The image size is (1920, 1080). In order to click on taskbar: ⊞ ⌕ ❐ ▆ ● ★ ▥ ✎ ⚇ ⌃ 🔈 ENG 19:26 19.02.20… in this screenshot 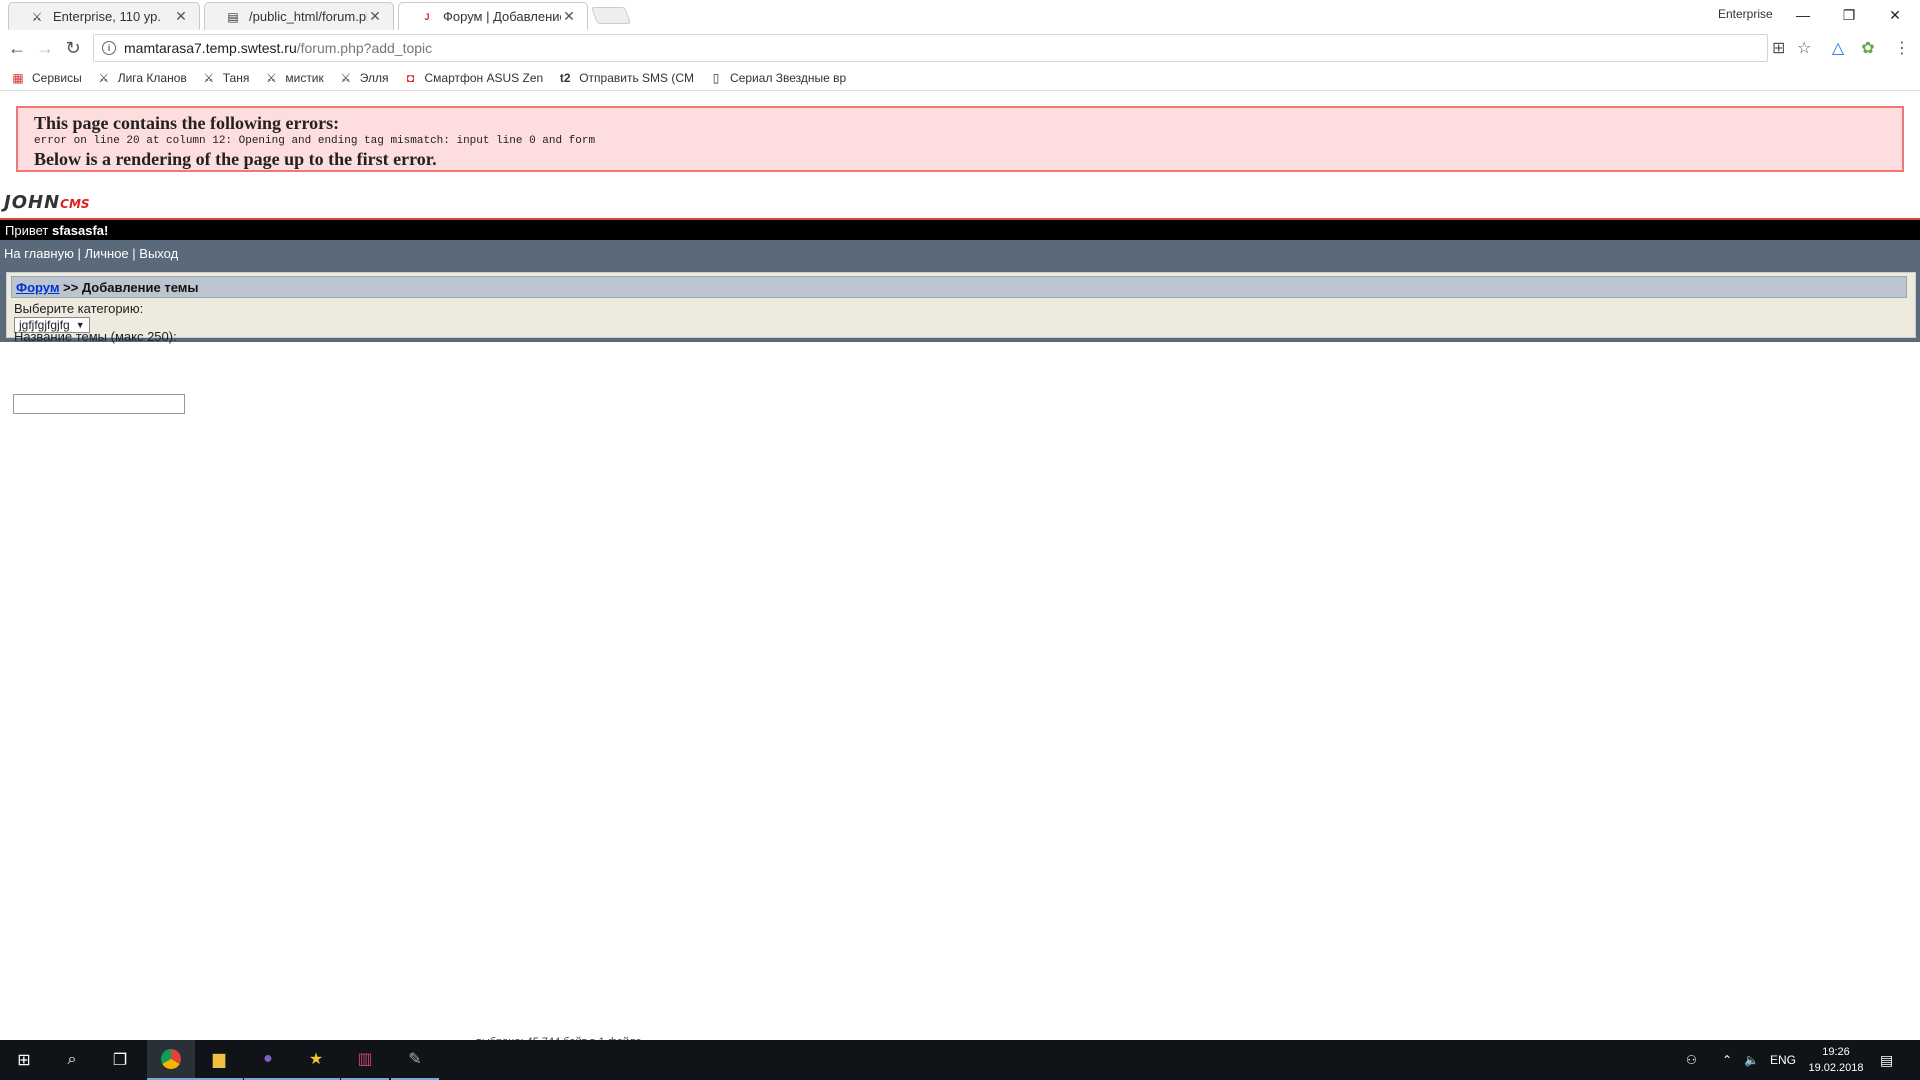, I will do `click(960, 1060)`.